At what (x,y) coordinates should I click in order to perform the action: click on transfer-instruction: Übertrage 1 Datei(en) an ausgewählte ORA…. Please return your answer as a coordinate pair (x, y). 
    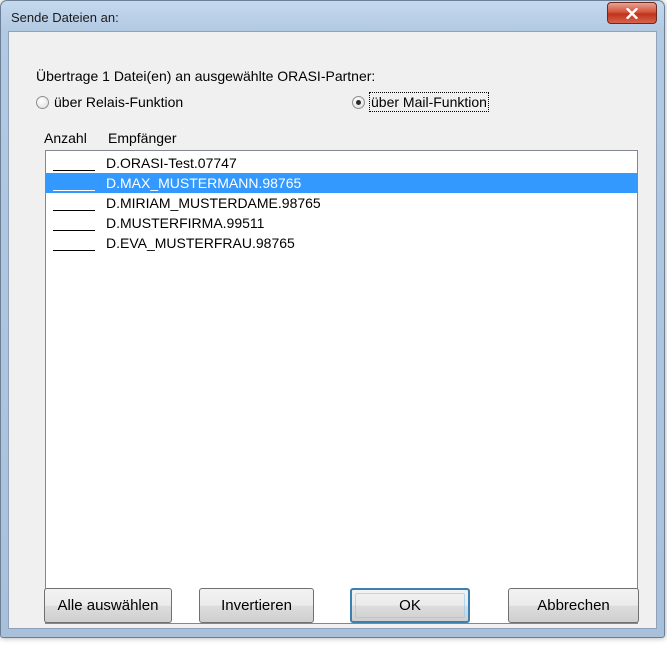
    Looking at the image, I should click on (206, 76).